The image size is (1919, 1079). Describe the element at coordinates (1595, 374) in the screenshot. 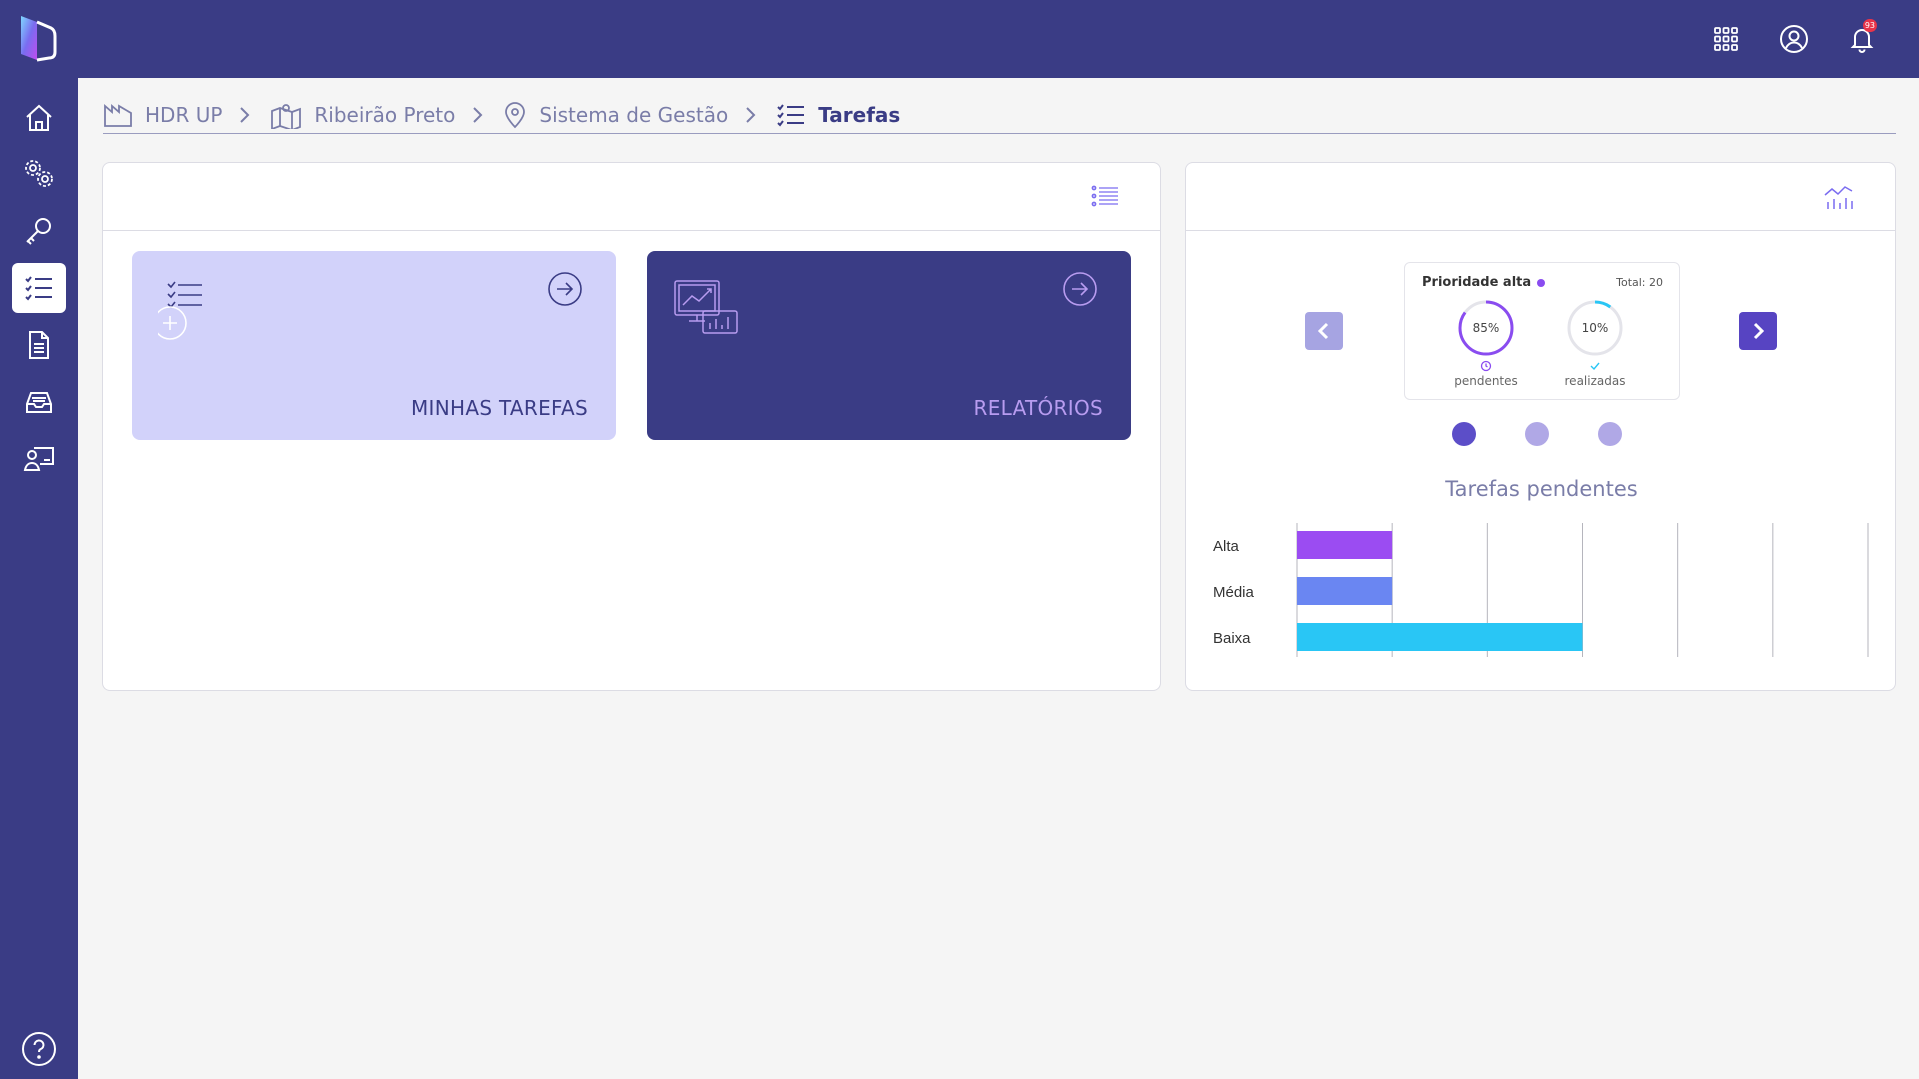

I see `done-caption: realizadas` at that location.